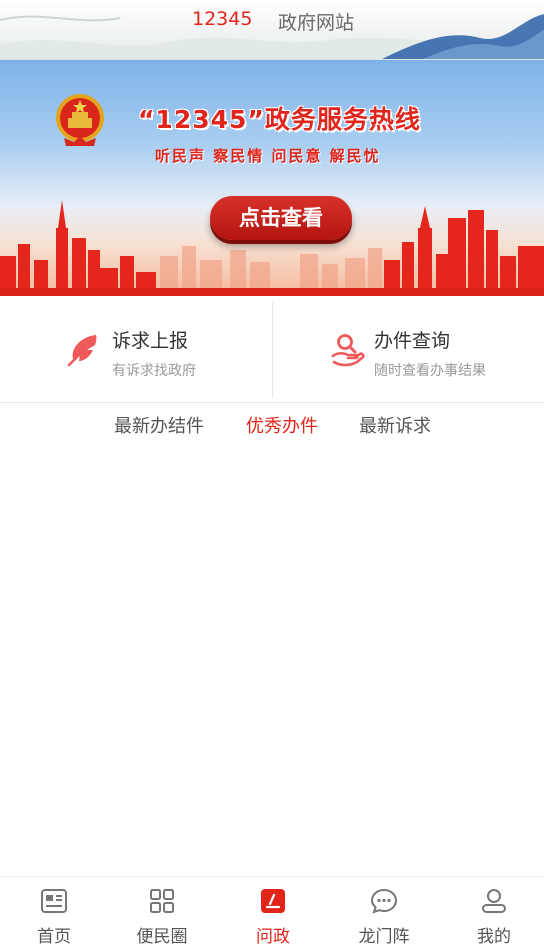 The height and width of the screenshot is (946, 544). I want to click on nav-inquiry-label: 问政, so click(273, 936).